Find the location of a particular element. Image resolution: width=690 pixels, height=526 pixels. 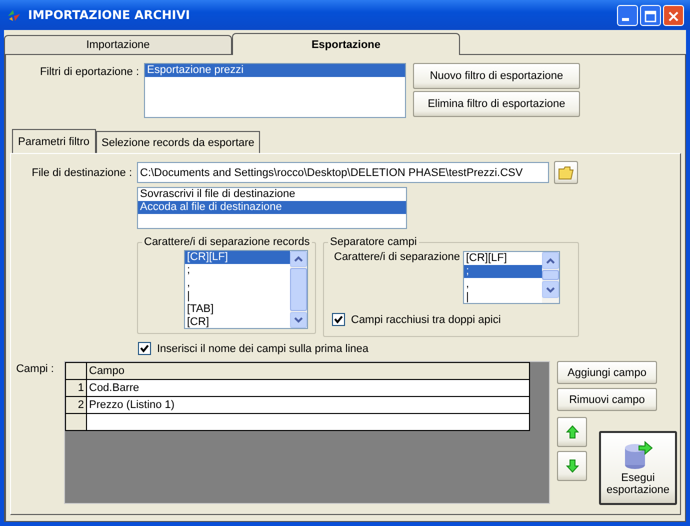

row-number: 1 is located at coordinates (76, 388).